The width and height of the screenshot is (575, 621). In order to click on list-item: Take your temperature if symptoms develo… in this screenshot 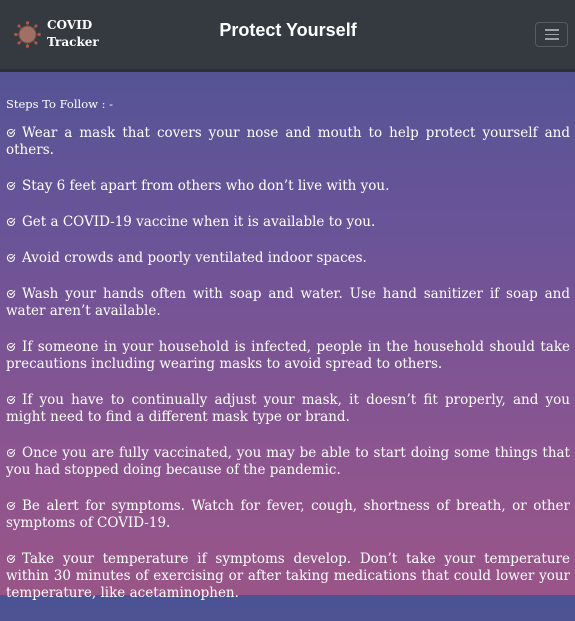, I will do `click(288, 576)`.